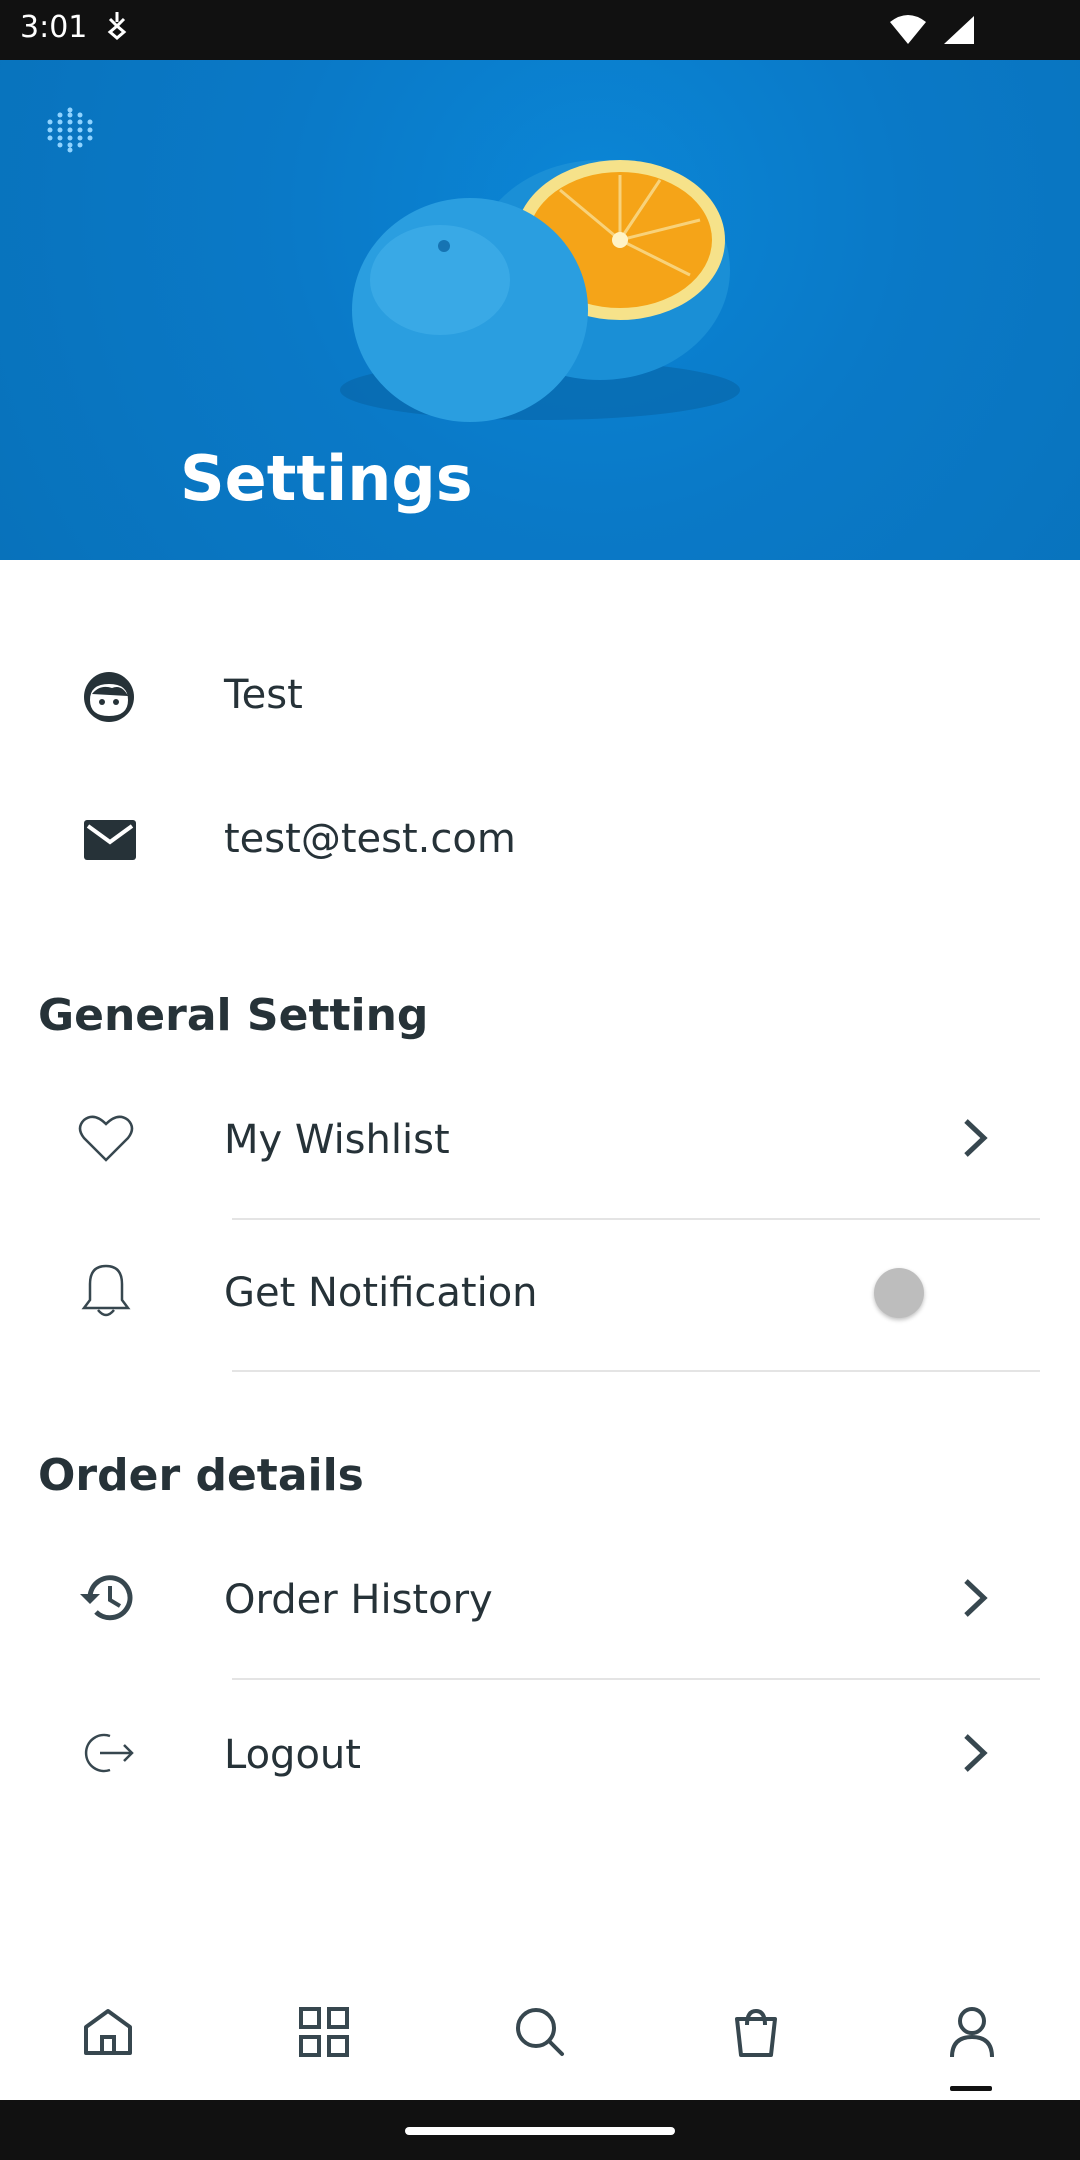 The image size is (1080, 2160). Describe the element at coordinates (540, 696) in the screenshot. I see `profile-name-row: Test` at that location.